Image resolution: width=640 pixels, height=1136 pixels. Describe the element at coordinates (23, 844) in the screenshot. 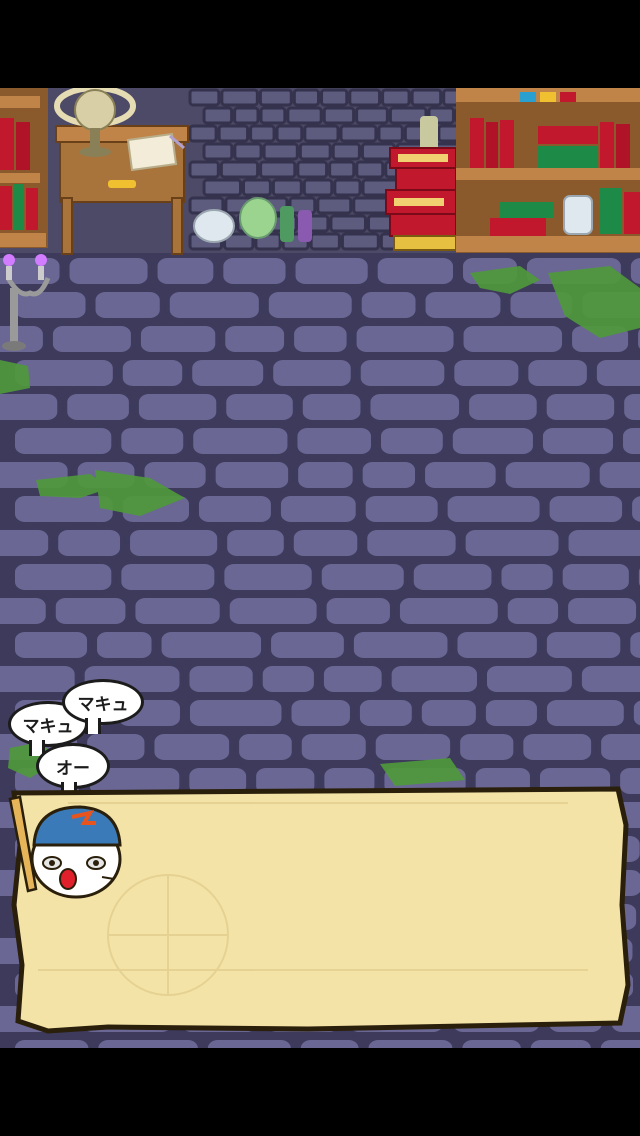

I see `bat-icon` at that location.